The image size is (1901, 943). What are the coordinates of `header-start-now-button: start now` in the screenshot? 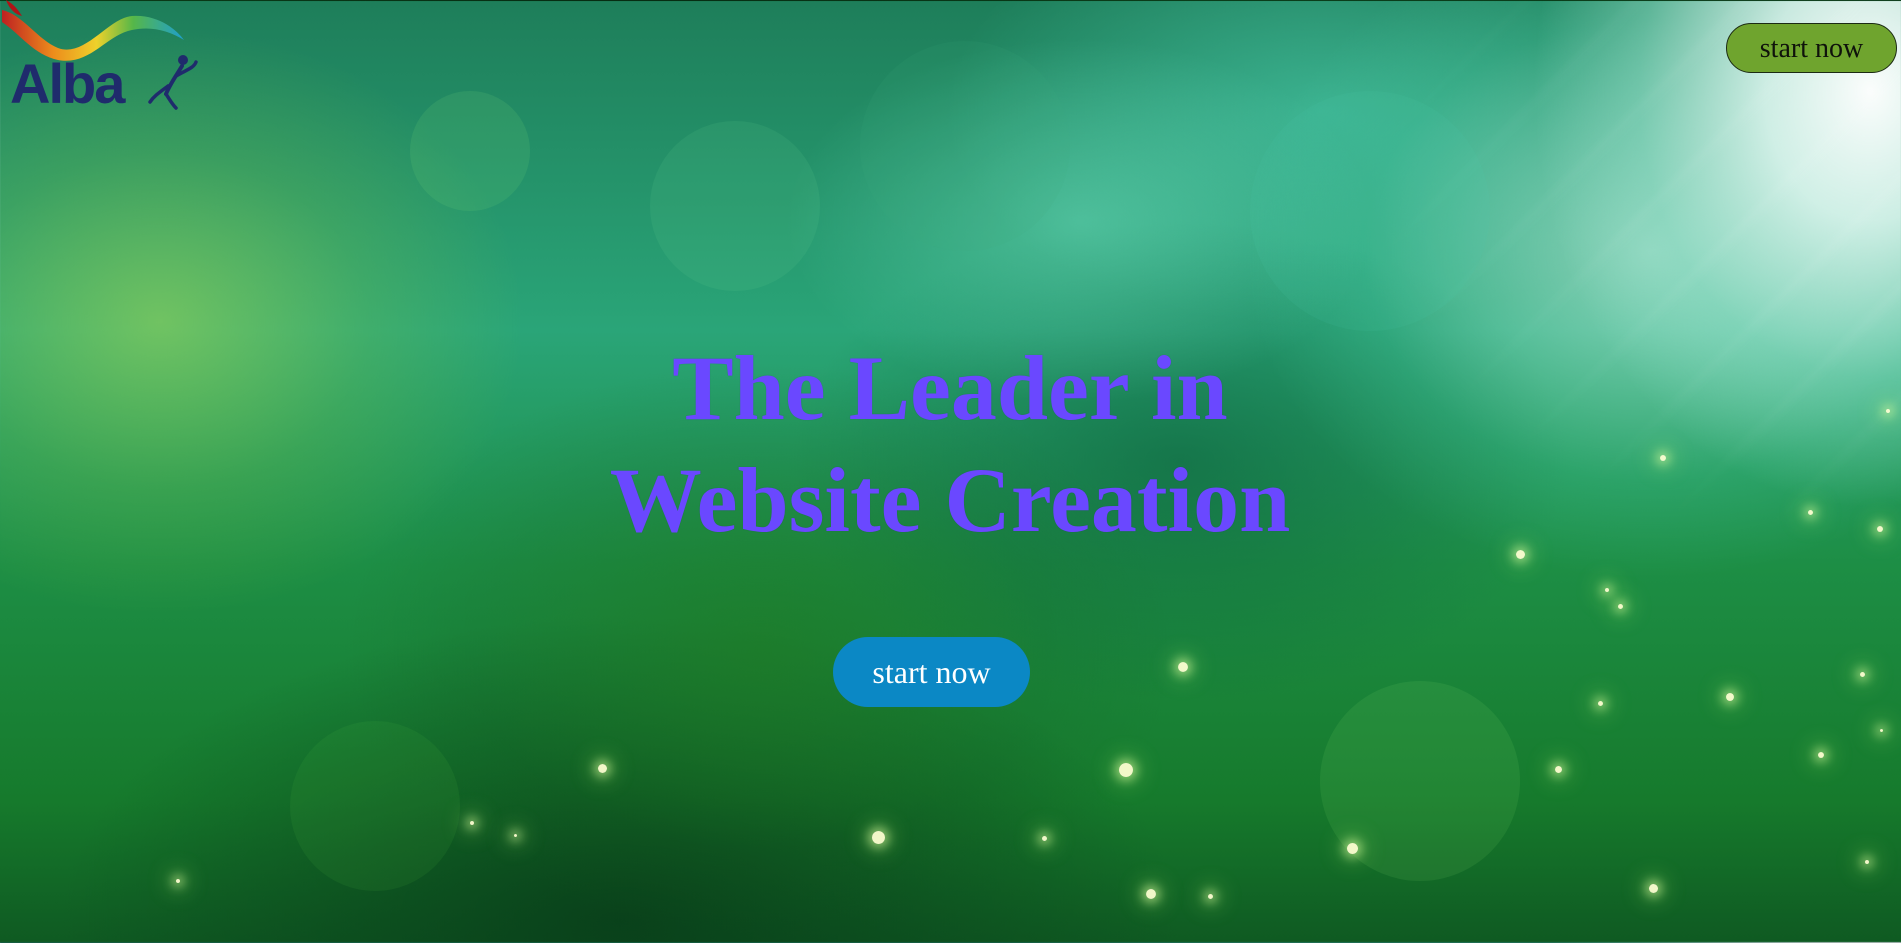 It's located at (1811, 48).